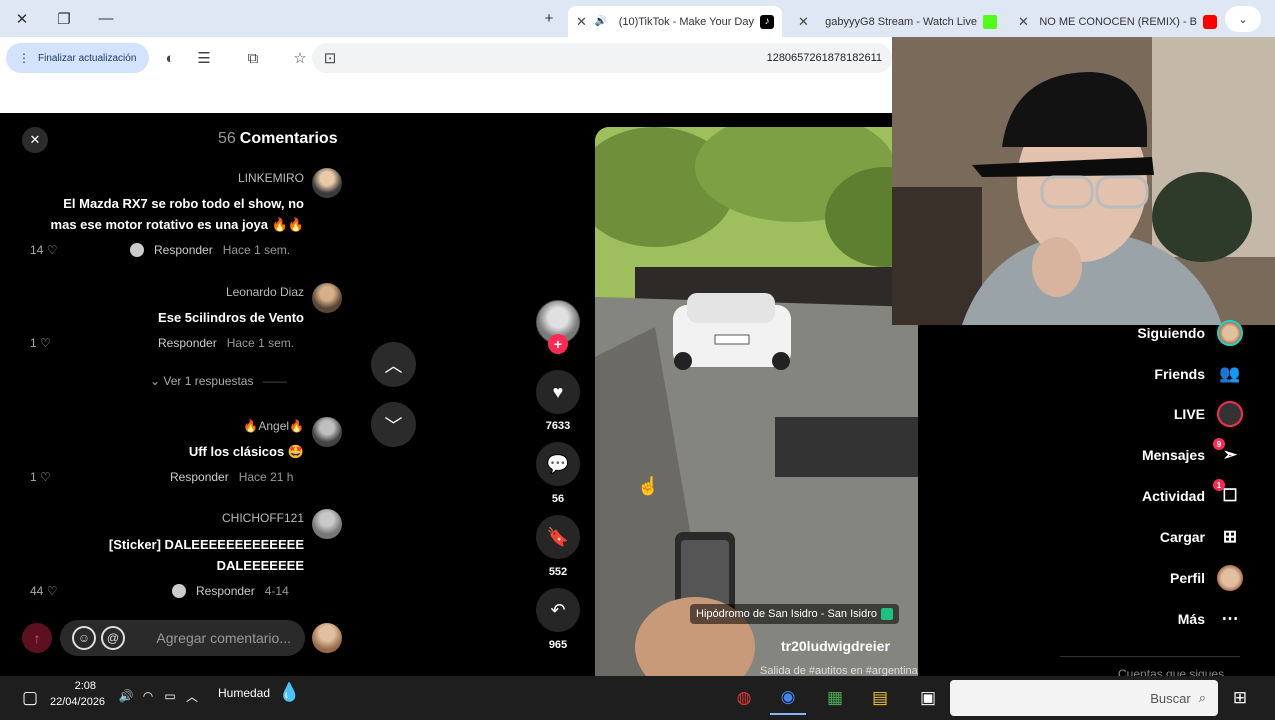 This screenshot has height=720, width=1275. What do you see at coordinates (880, 698) in the screenshot?
I see `file-explorer-icon: ▤` at bounding box center [880, 698].